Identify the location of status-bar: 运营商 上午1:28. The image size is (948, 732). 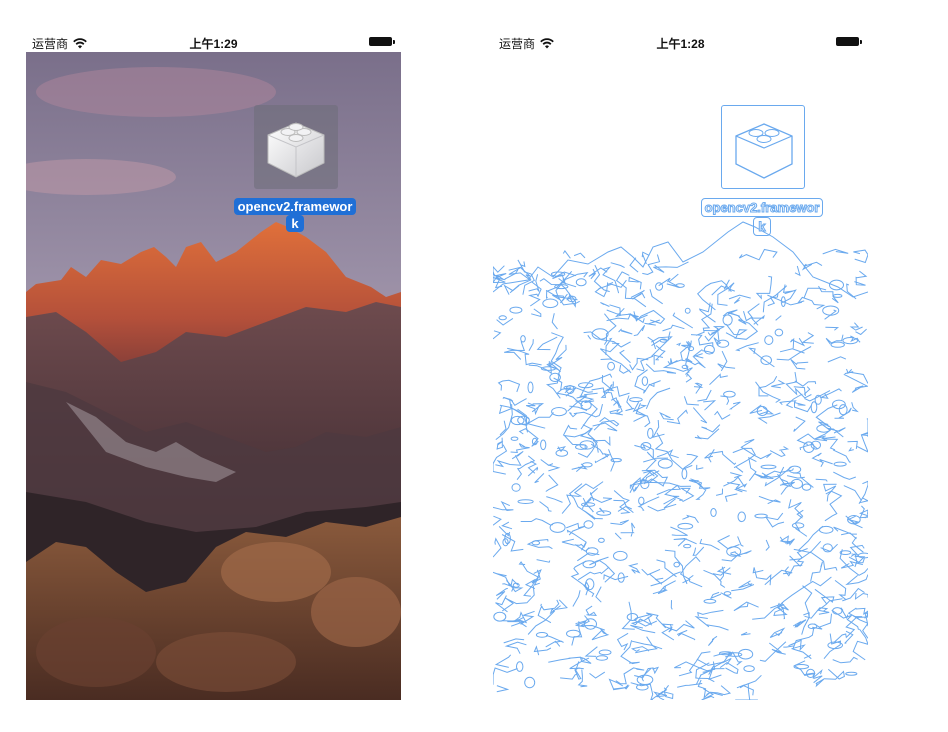
(680, 43).